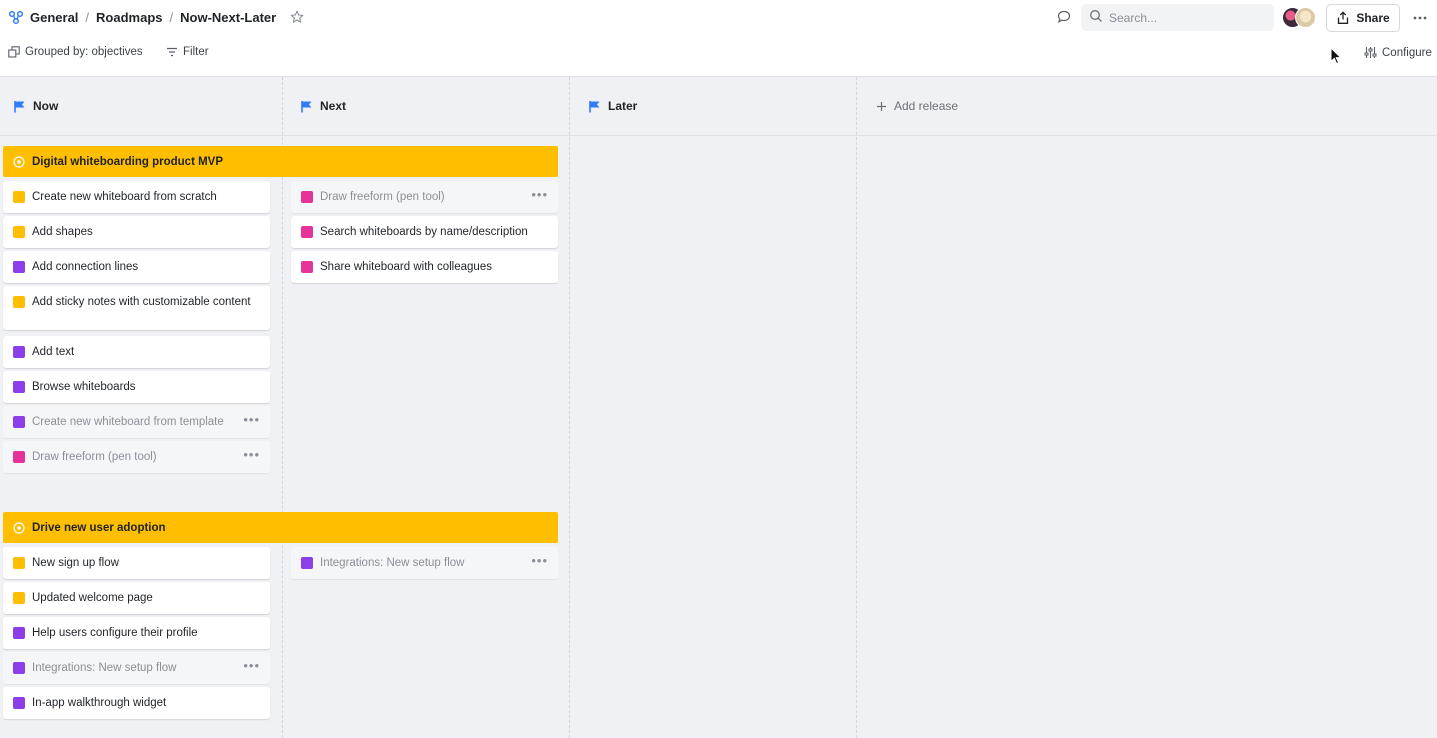  I want to click on column-title: Next, so click(333, 106).